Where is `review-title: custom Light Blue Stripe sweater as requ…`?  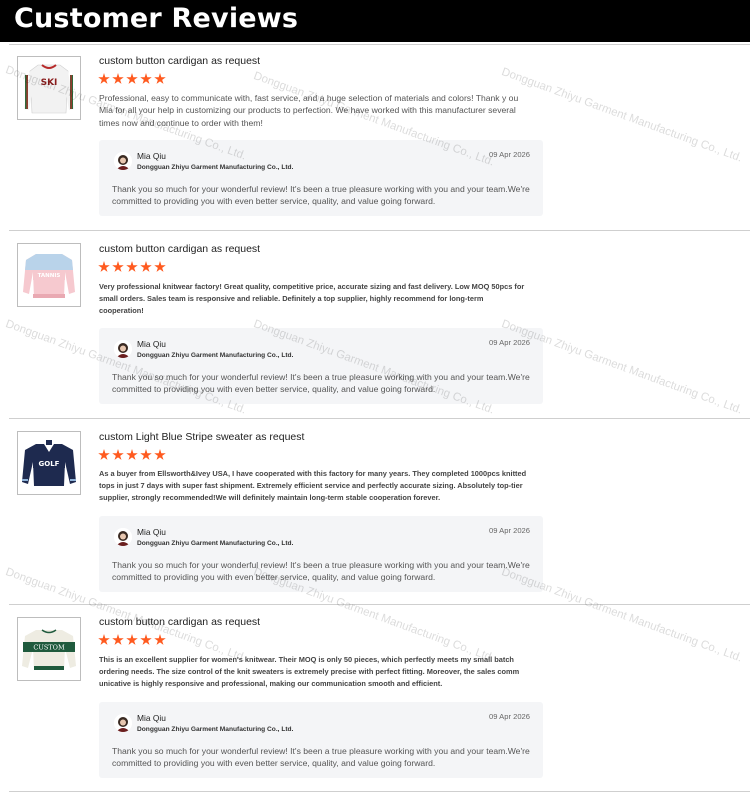
review-title: custom Light Blue Stripe sweater as requ… is located at coordinates (202, 437).